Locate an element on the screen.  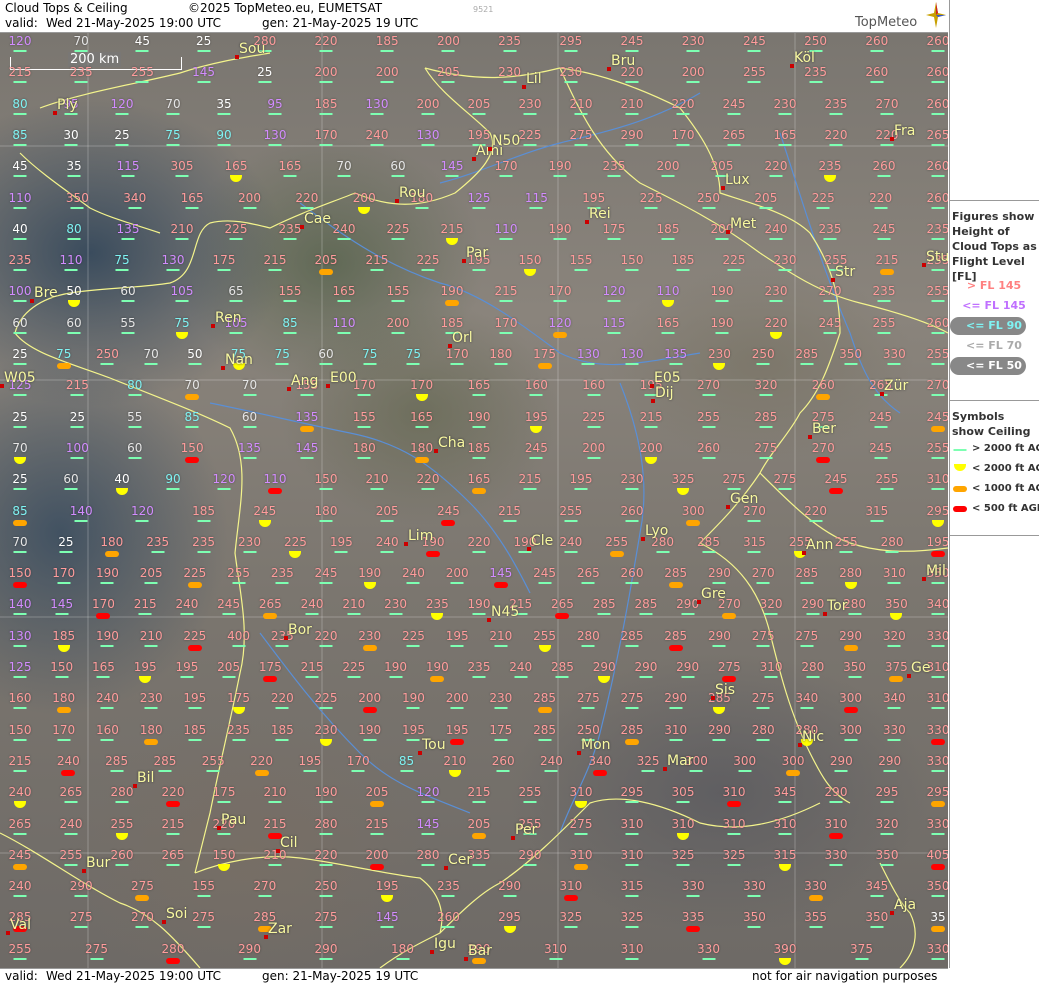
legend-fl-le90: <= FL 90 is located at coordinates (994, 325).